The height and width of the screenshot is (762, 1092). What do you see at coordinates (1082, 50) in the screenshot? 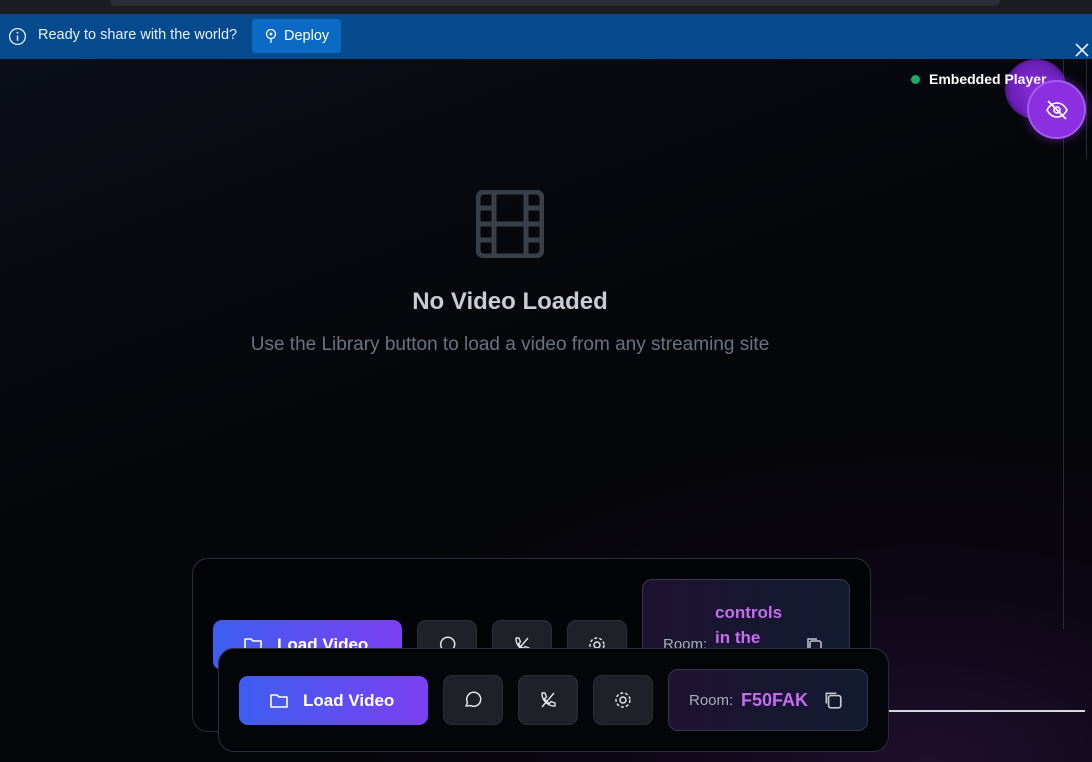
I see `close-icon` at bounding box center [1082, 50].